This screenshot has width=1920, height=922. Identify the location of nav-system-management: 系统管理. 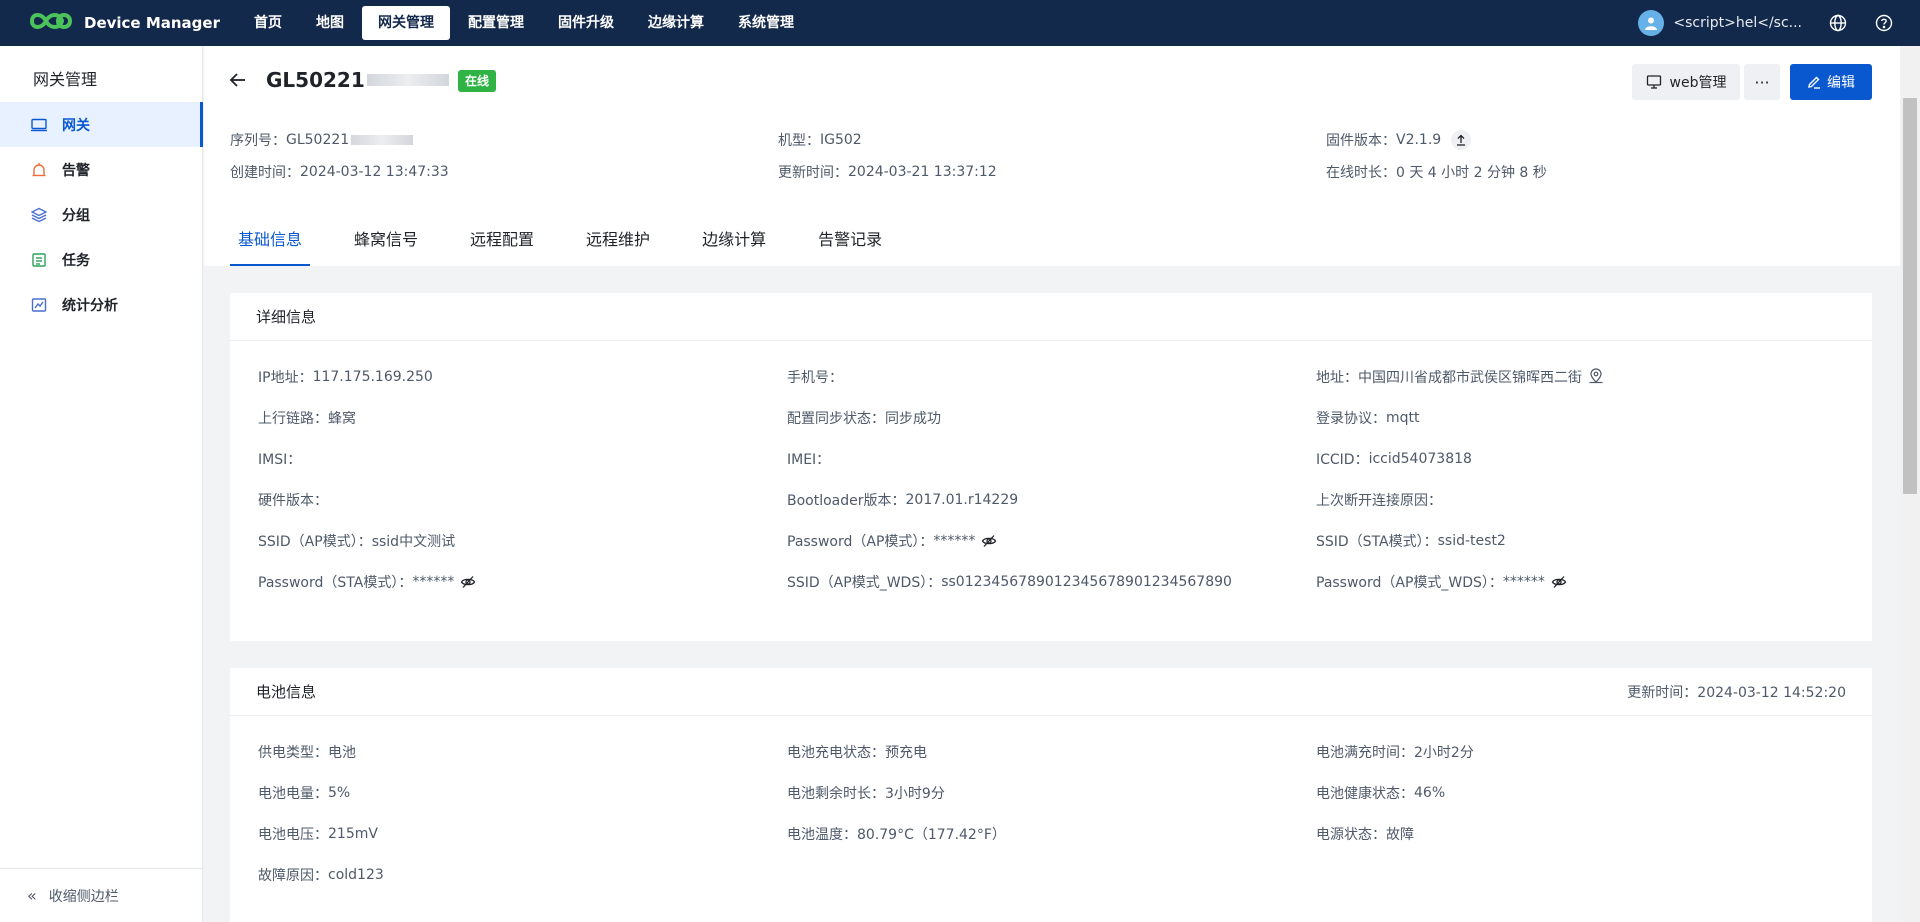
(766, 23).